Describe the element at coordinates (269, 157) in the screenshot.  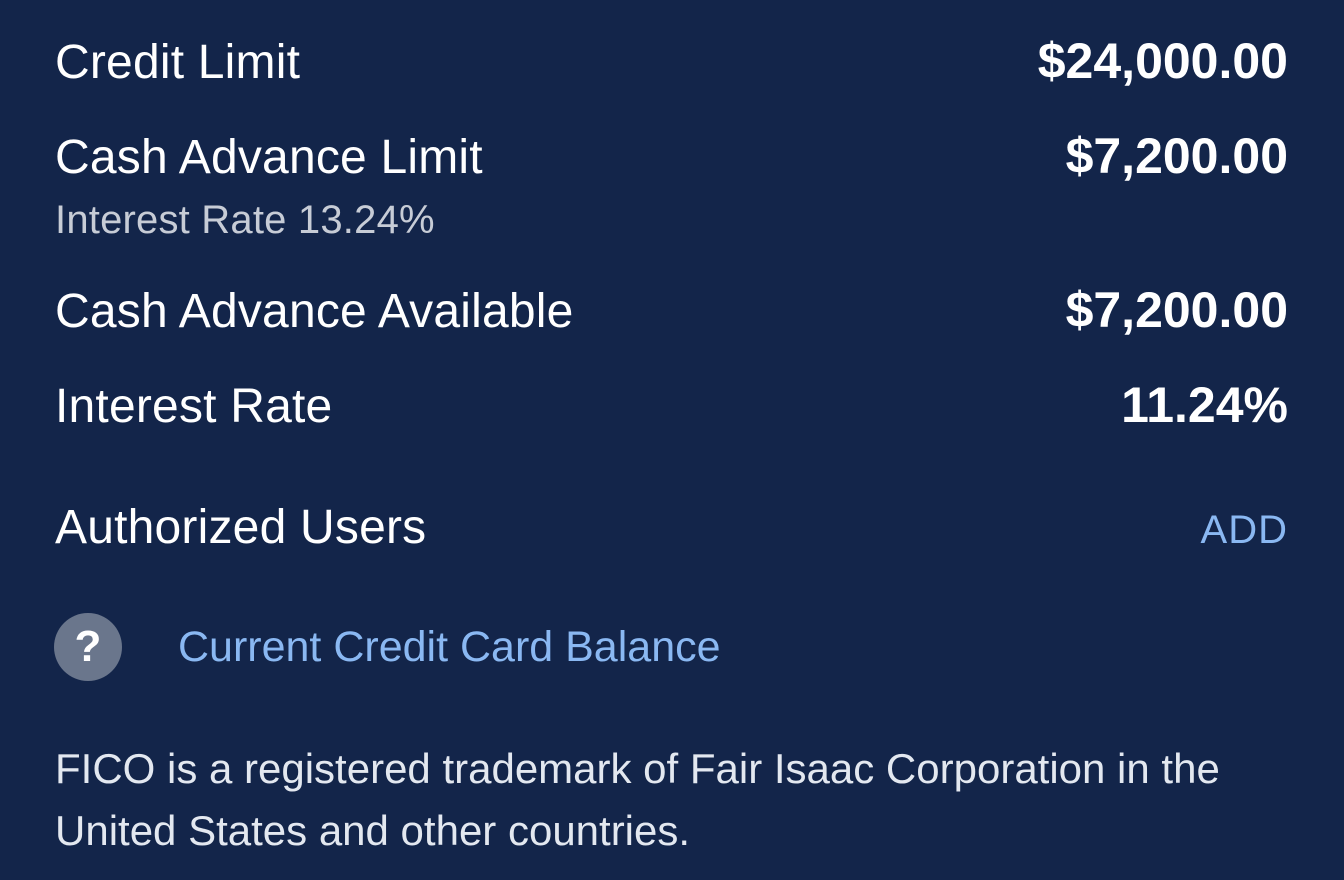
I see `cash-advance-limit-label: Cash Advance Limit` at that location.